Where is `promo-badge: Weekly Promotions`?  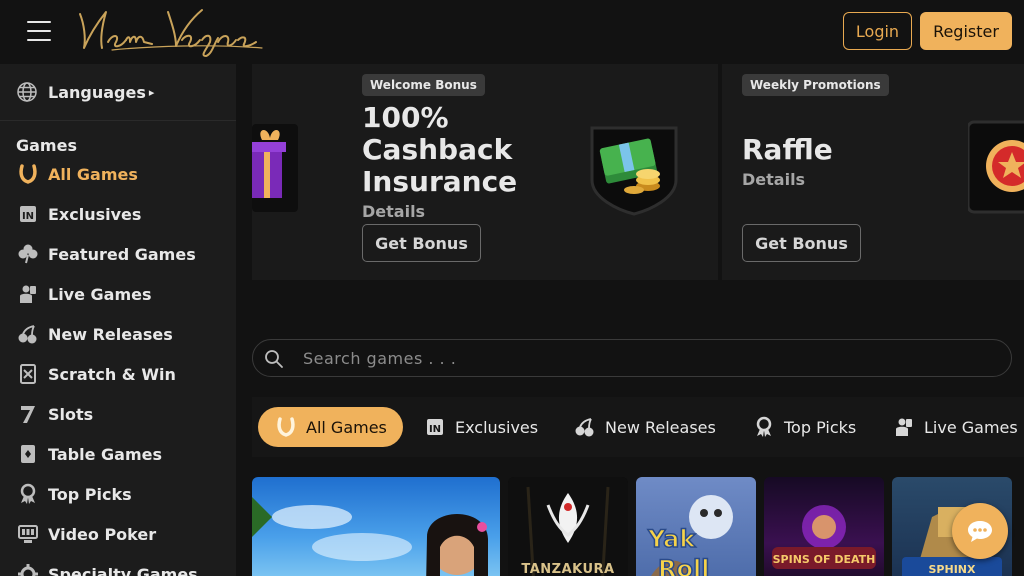
promo-badge: Weekly Promotions is located at coordinates (815, 85).